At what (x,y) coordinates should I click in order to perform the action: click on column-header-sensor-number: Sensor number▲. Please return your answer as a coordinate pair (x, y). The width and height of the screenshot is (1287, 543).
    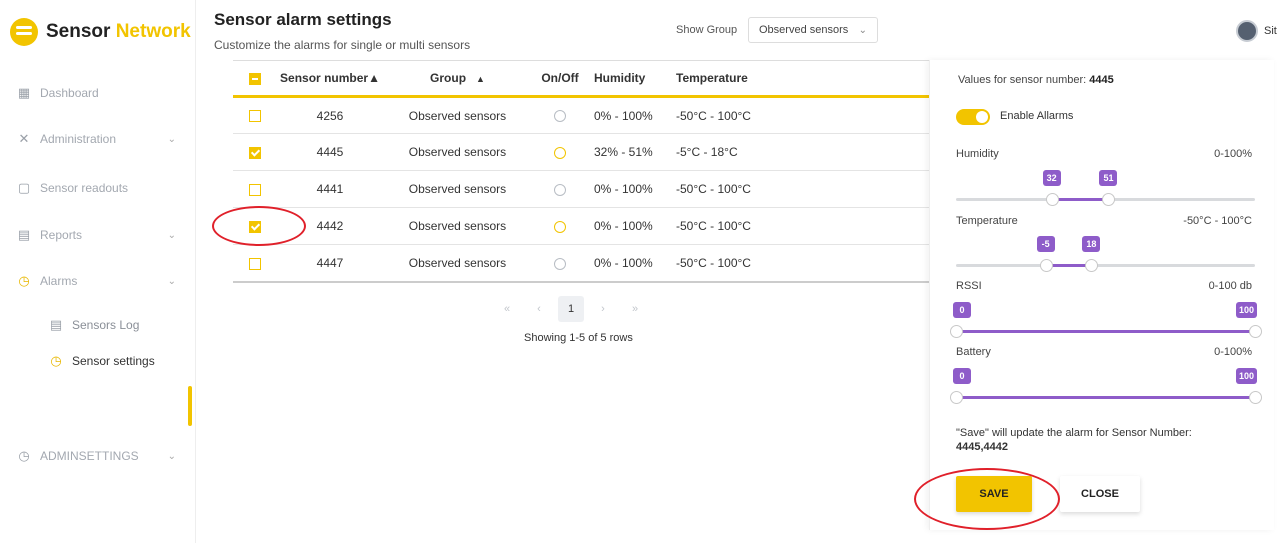
    Looking at the image, I should click on (330, 79).